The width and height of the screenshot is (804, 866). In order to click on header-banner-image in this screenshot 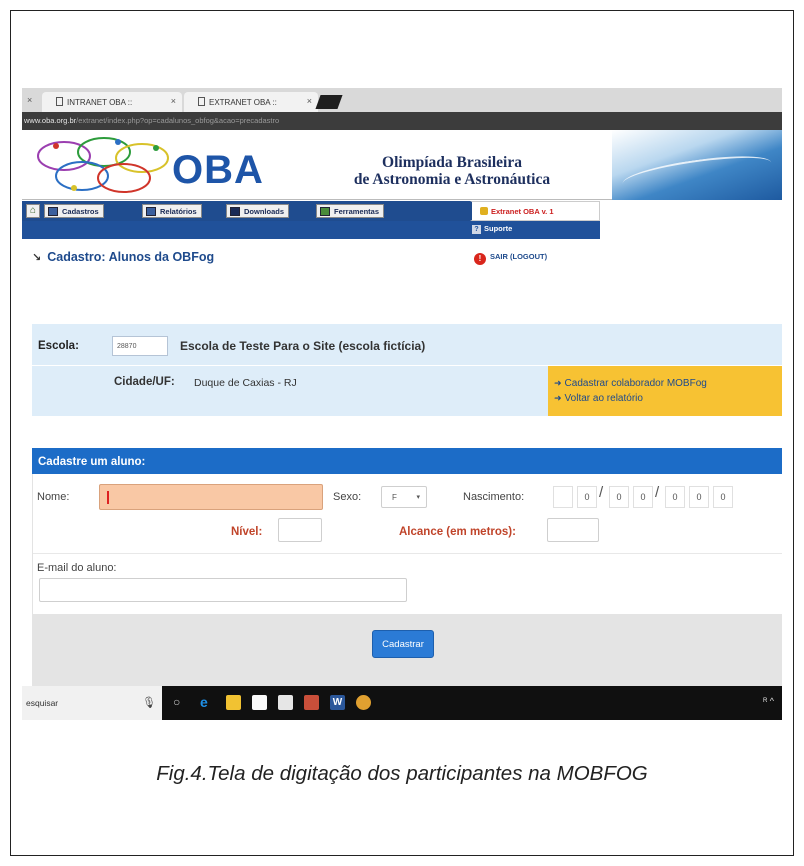, I will do `click(697, 165)`.